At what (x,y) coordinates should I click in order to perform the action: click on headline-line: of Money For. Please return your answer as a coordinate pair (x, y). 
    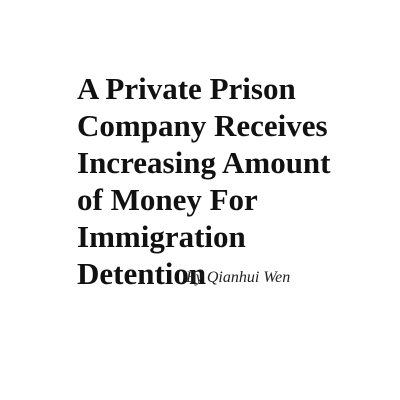
    Looking at the image, I should click on (167, 199).